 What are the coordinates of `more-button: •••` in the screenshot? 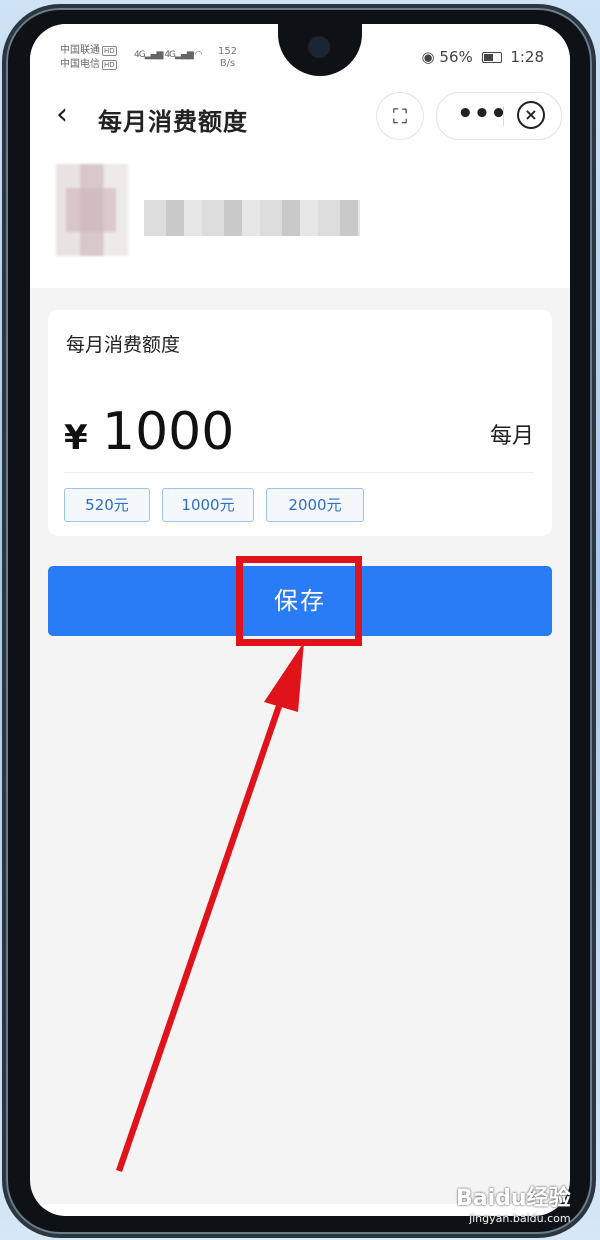 It's located at (482, 114).